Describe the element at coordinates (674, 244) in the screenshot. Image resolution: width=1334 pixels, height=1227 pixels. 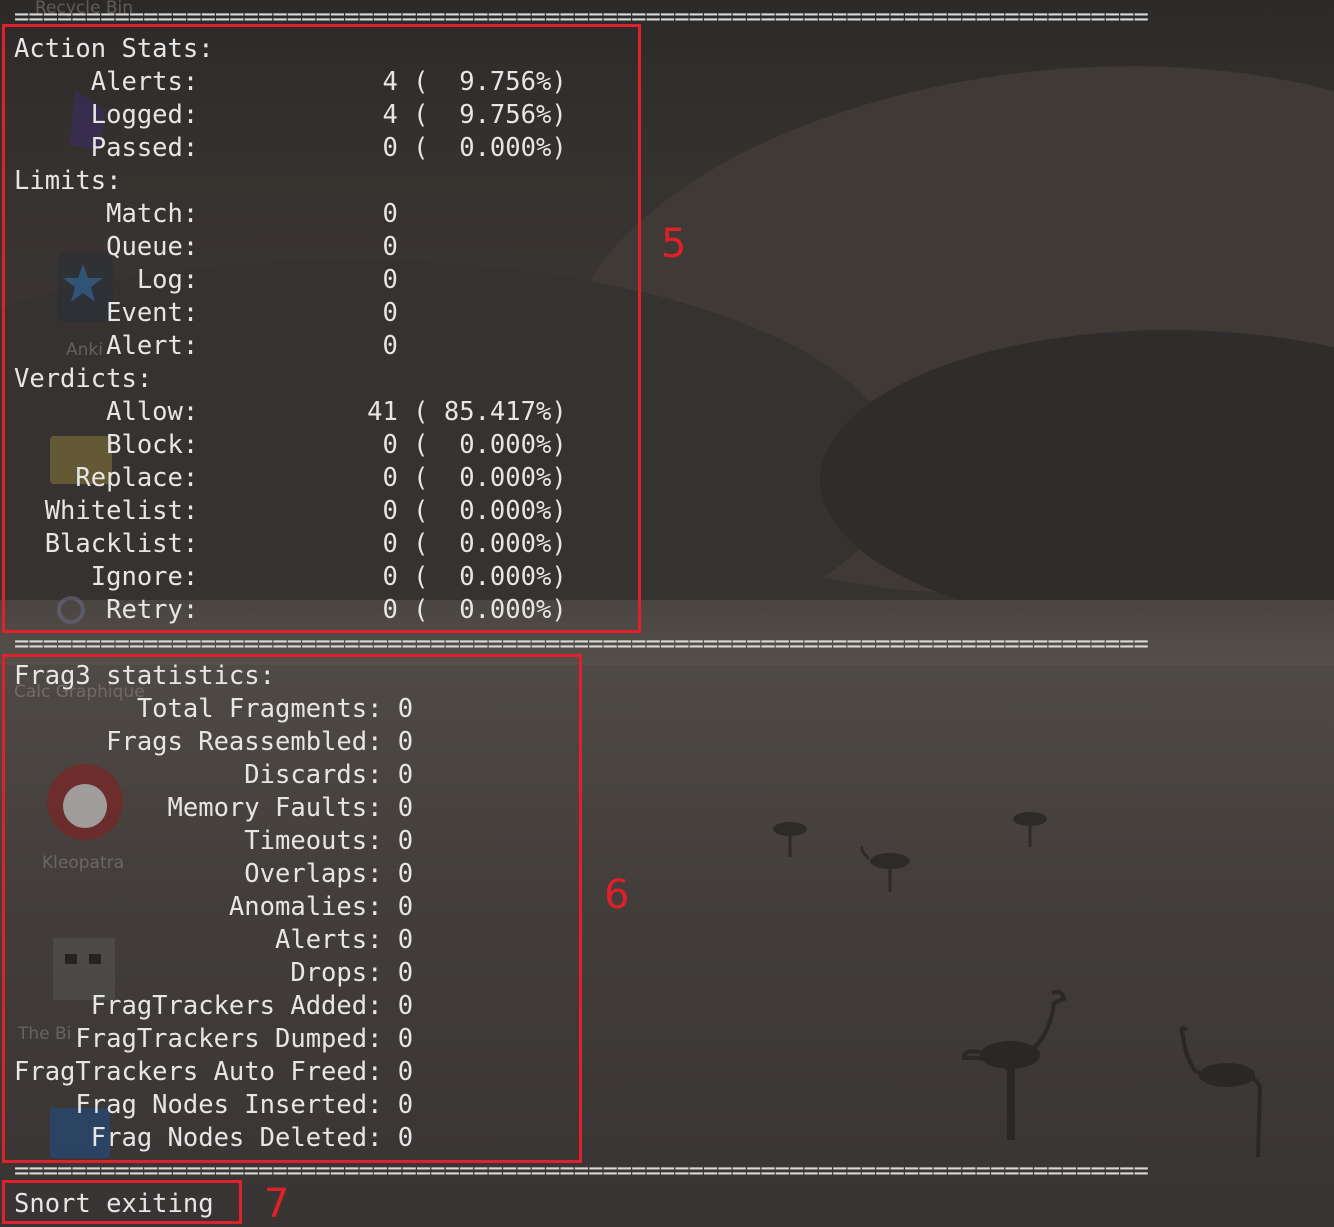
I see `annotation-label-5: 5` at that location.